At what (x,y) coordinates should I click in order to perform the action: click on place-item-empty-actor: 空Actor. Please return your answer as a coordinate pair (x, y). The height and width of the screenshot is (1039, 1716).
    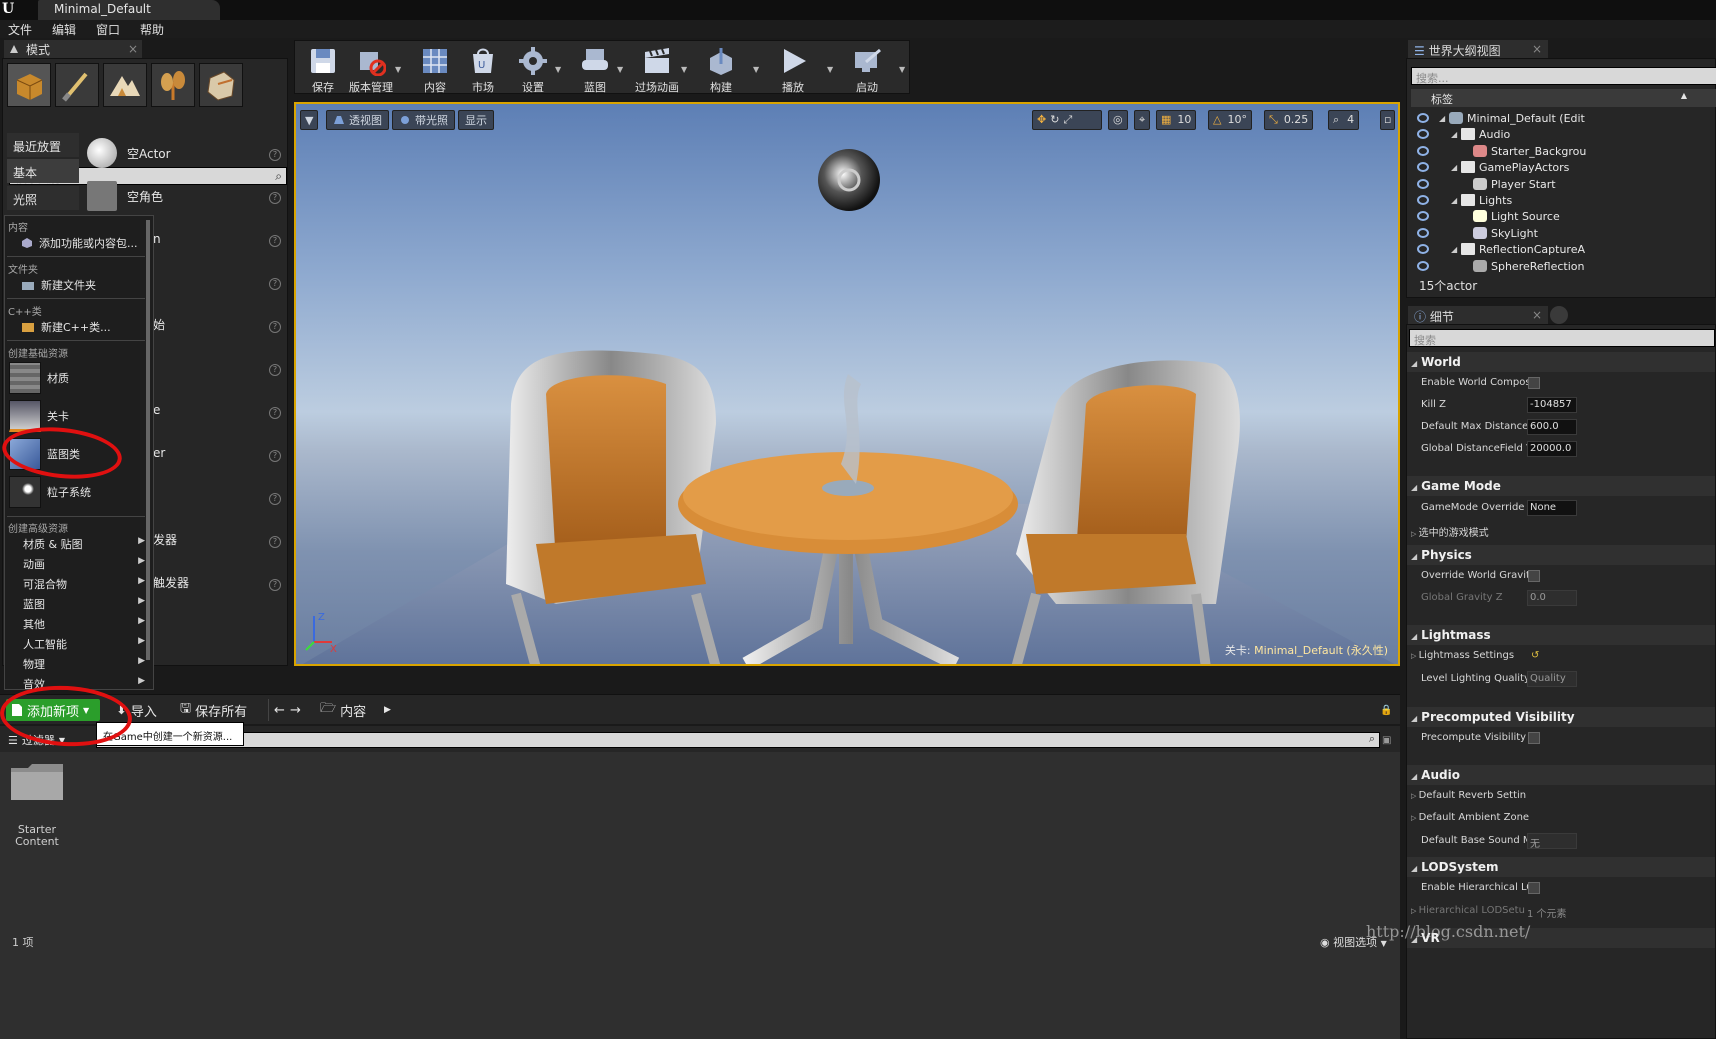
    Looking at the image, I should click on (187, 153).